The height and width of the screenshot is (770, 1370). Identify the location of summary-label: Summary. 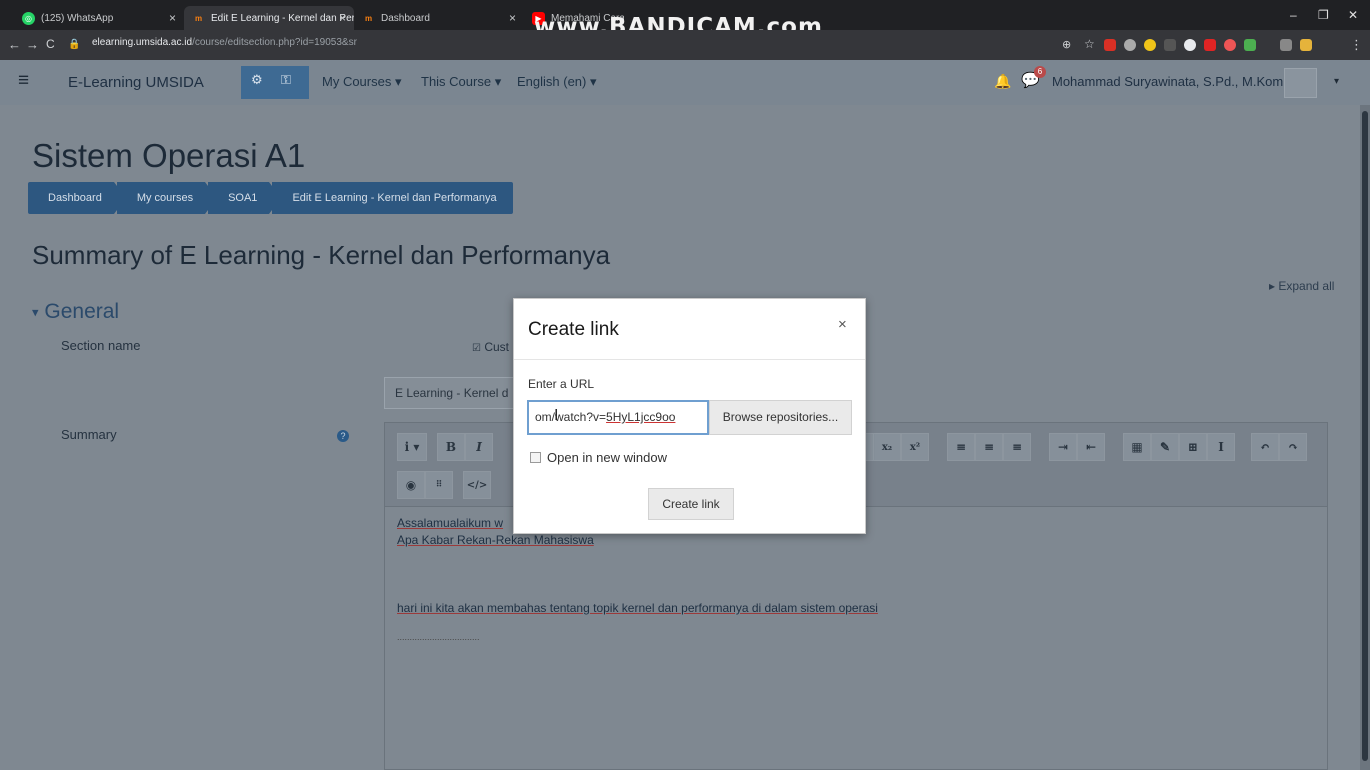
(89, 434).